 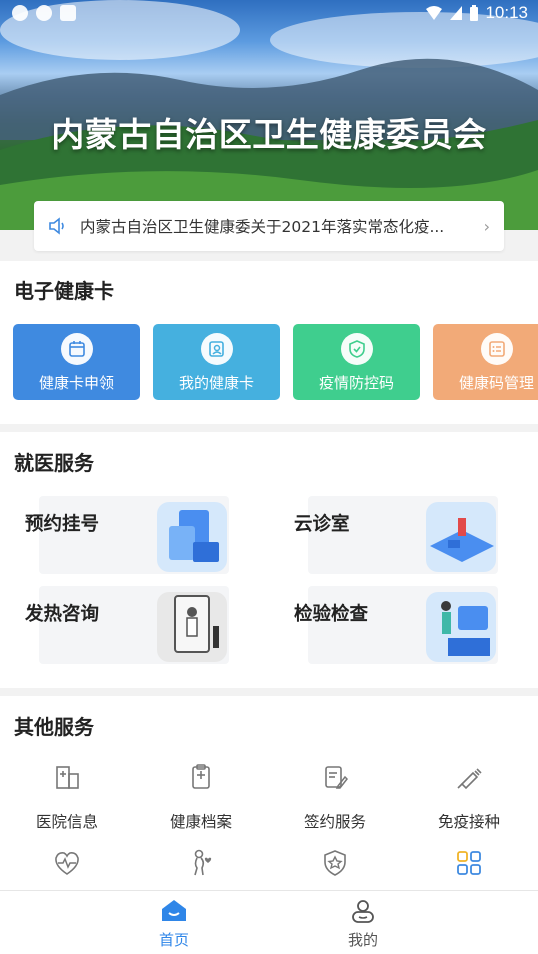 I want to click on card-my-health-card: 我的健康卡, so click(x=216, y=362).